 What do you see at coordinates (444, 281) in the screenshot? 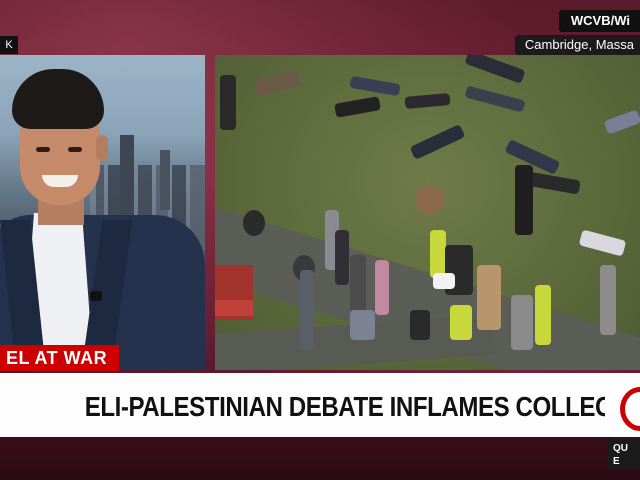
I see `protest-sign` at bounding box center [444, 281].